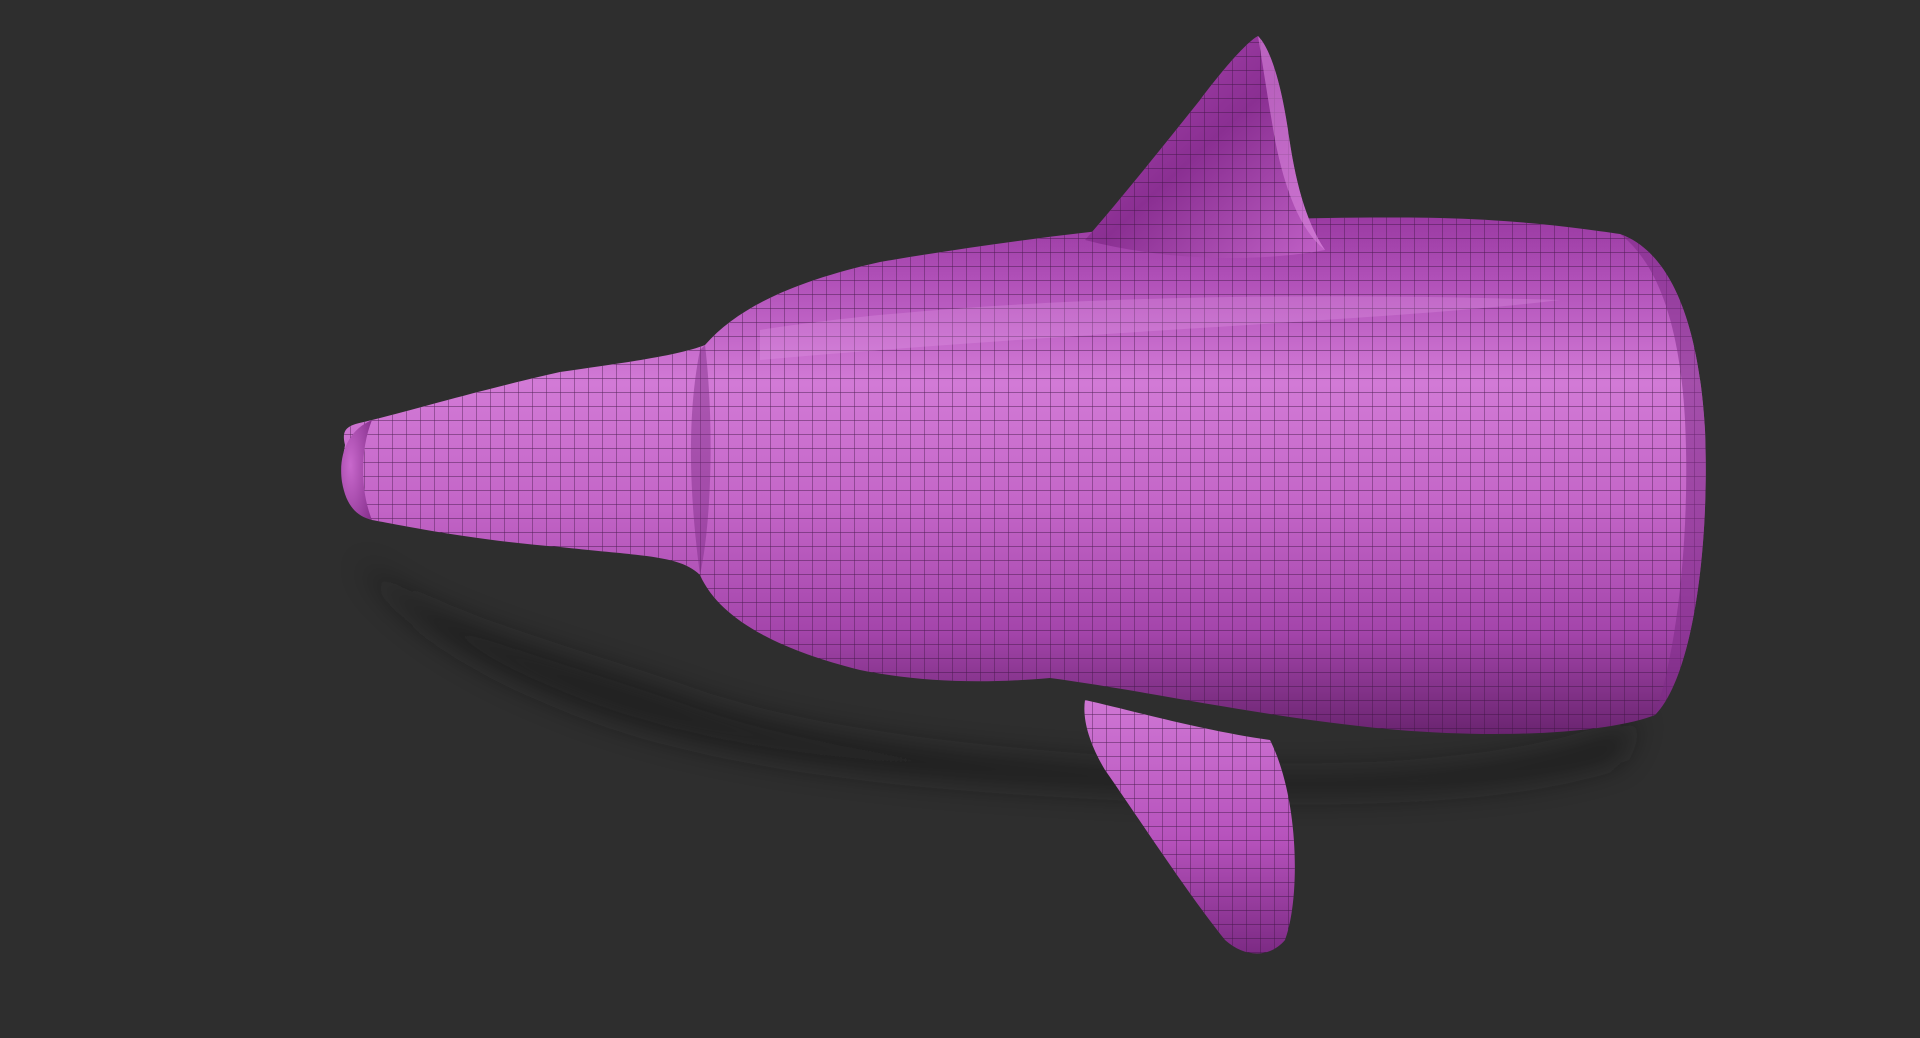 The width and height of the screenshot is (1920, 1038). I want to click on top-ear, so click(1205, 147).